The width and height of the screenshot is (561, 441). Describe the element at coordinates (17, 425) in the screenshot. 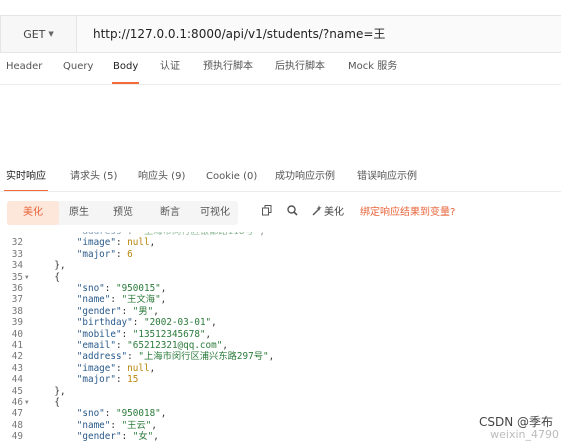

I see `line-number: 48` at that location.